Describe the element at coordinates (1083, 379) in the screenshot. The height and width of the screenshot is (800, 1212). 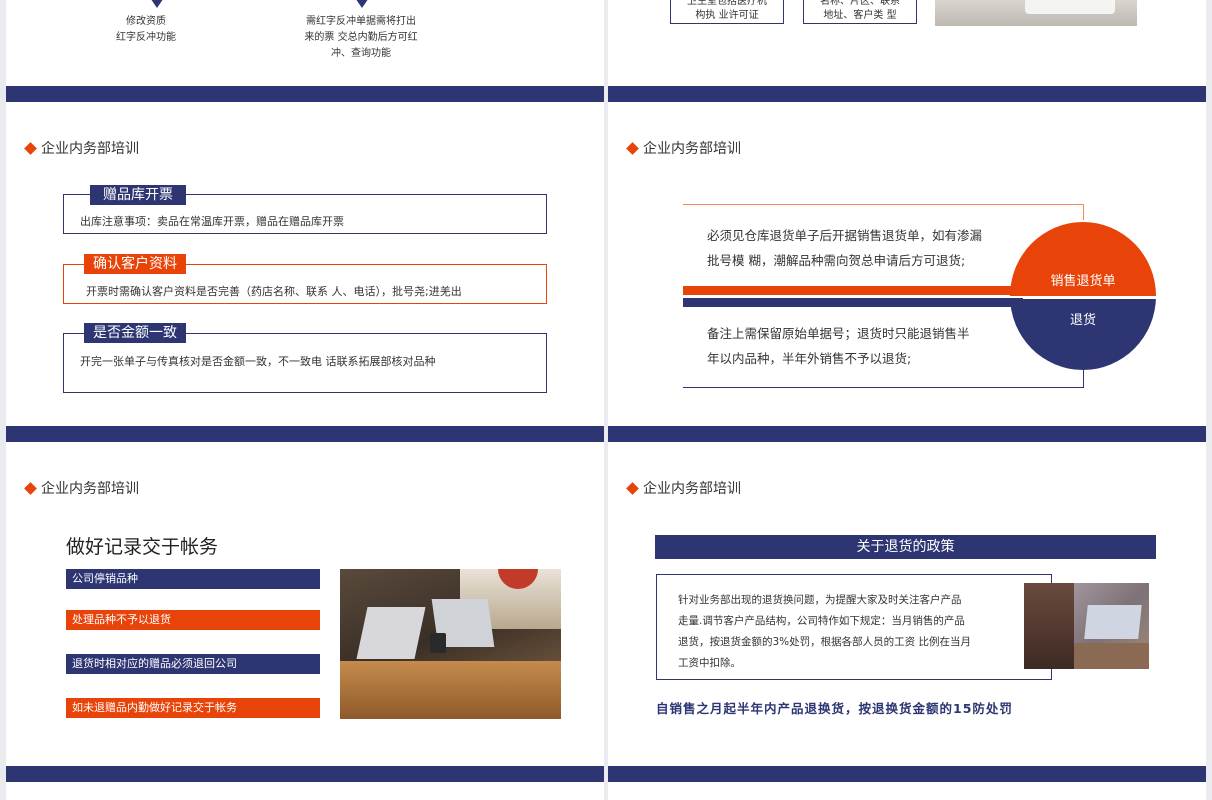
I see `bottom-bracket-tick` at that location.